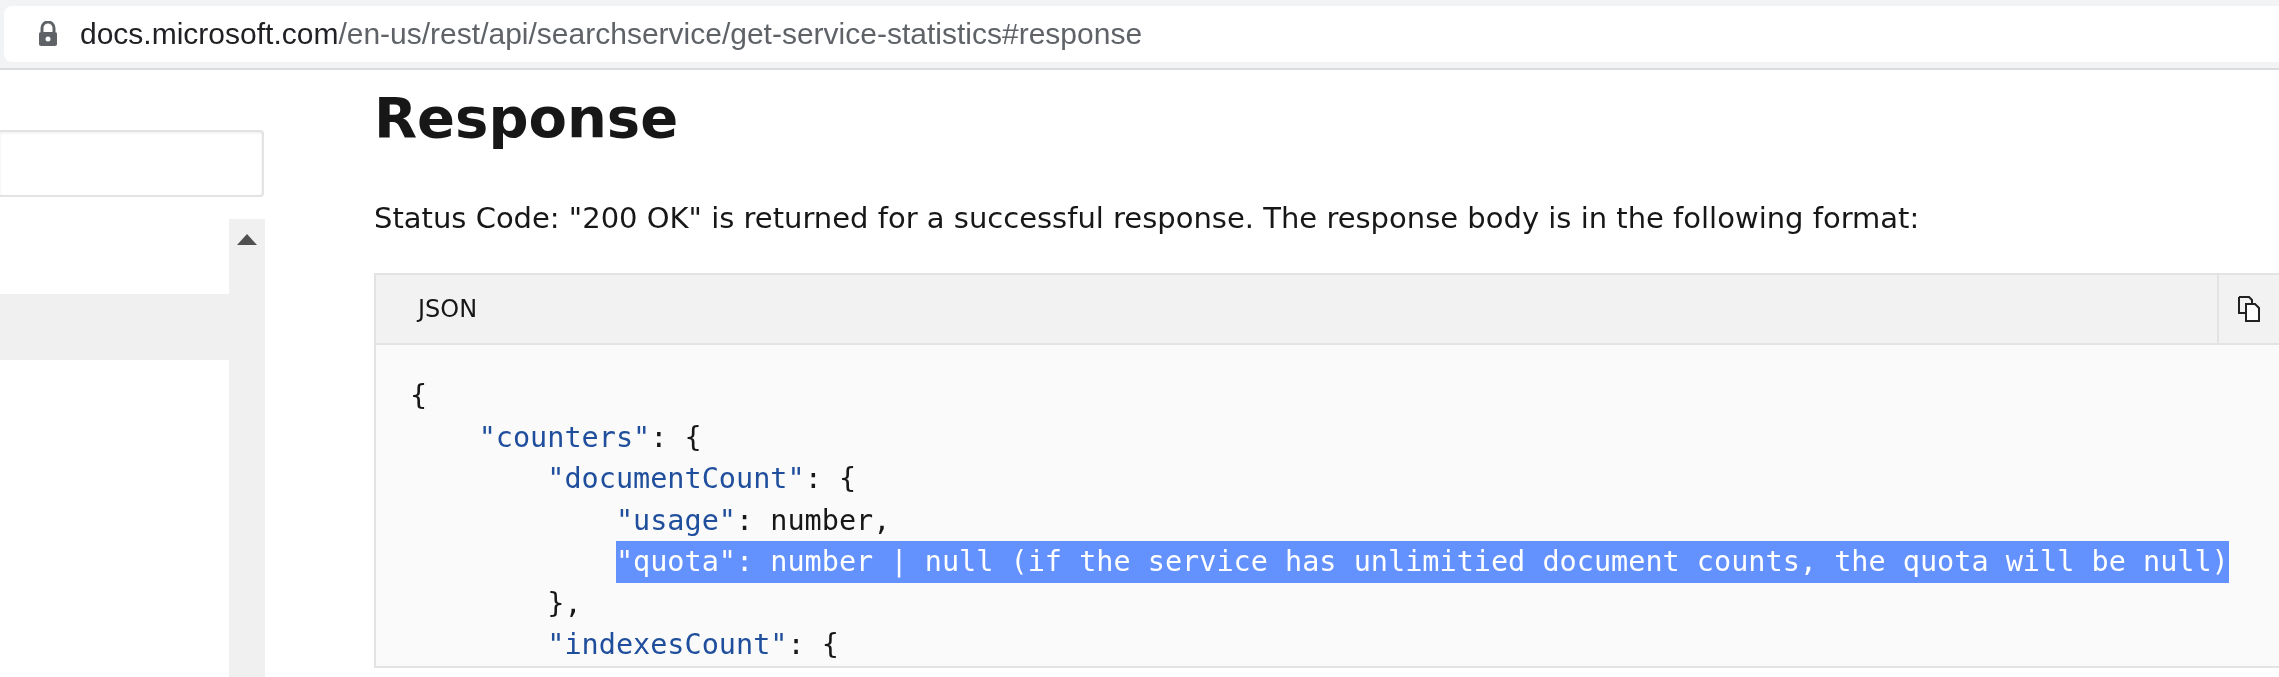 This screenshot has height=677, width=2279. What do you see at coordinates (247, 239) in the screenshot?
I see `scroll-up-icon` at bounding box center [247, 239].